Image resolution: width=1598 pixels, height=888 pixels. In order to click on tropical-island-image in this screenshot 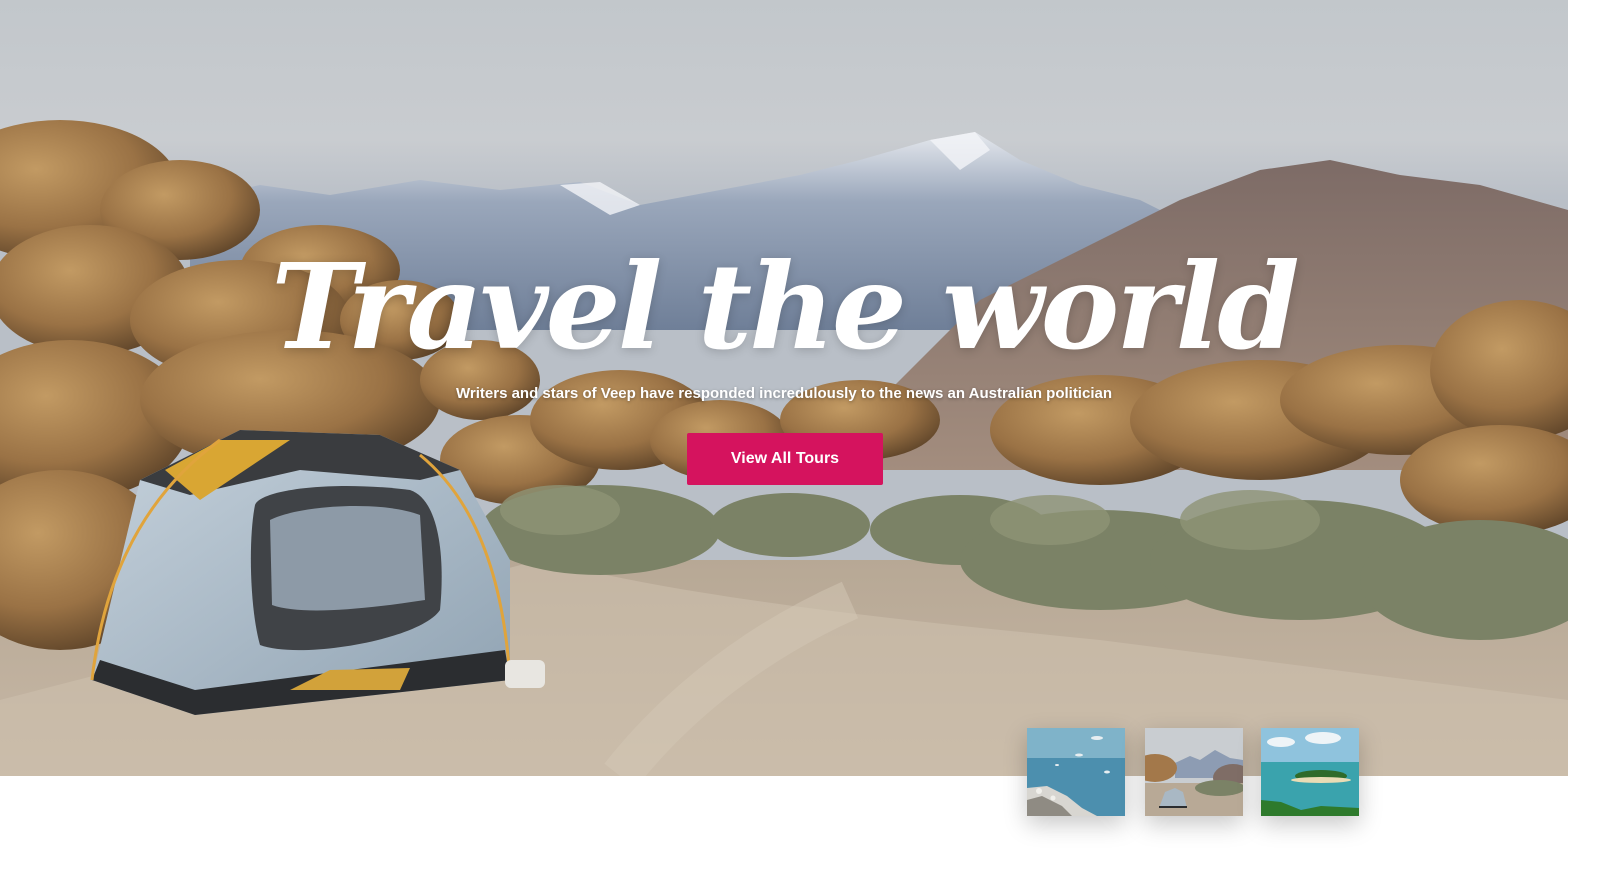, I will do `click(1310, 772)`.